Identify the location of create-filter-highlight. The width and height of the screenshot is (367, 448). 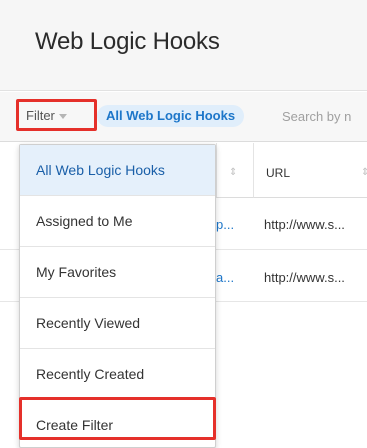
(117, 418).